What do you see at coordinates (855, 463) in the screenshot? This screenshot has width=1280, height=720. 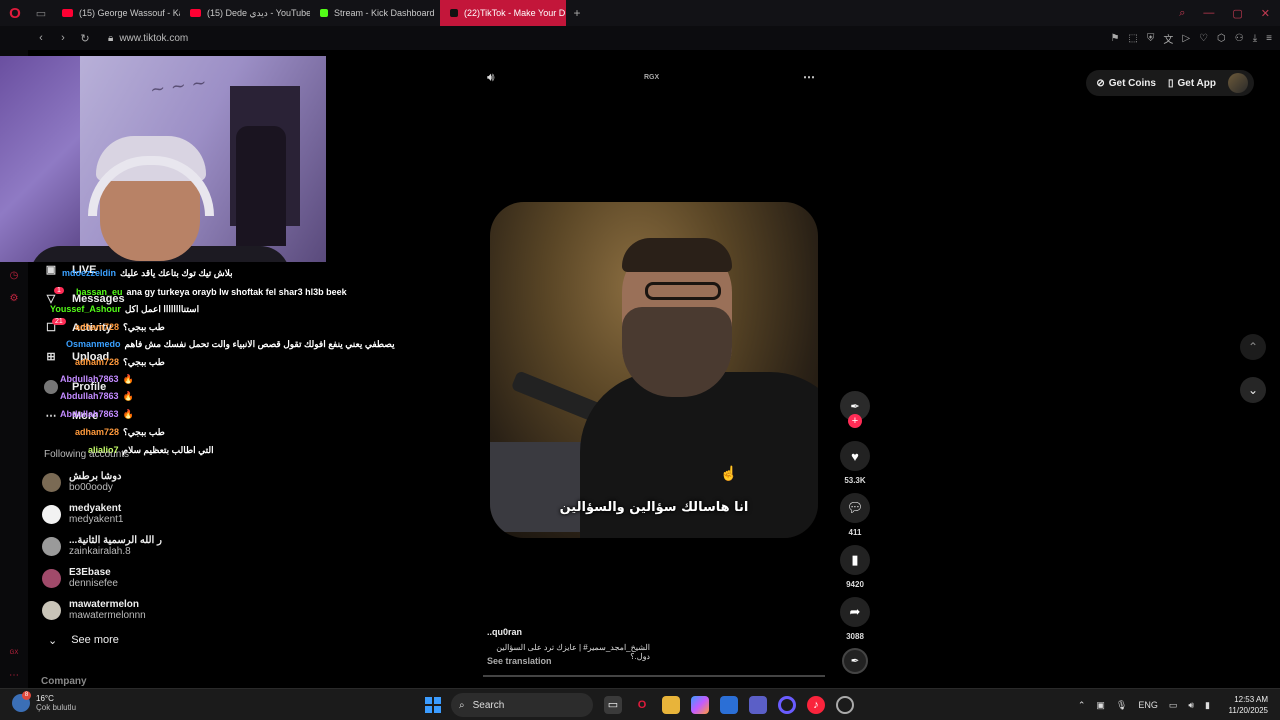 I see `like-button: ♥ 53.3K` at bounding box center [855, 463].